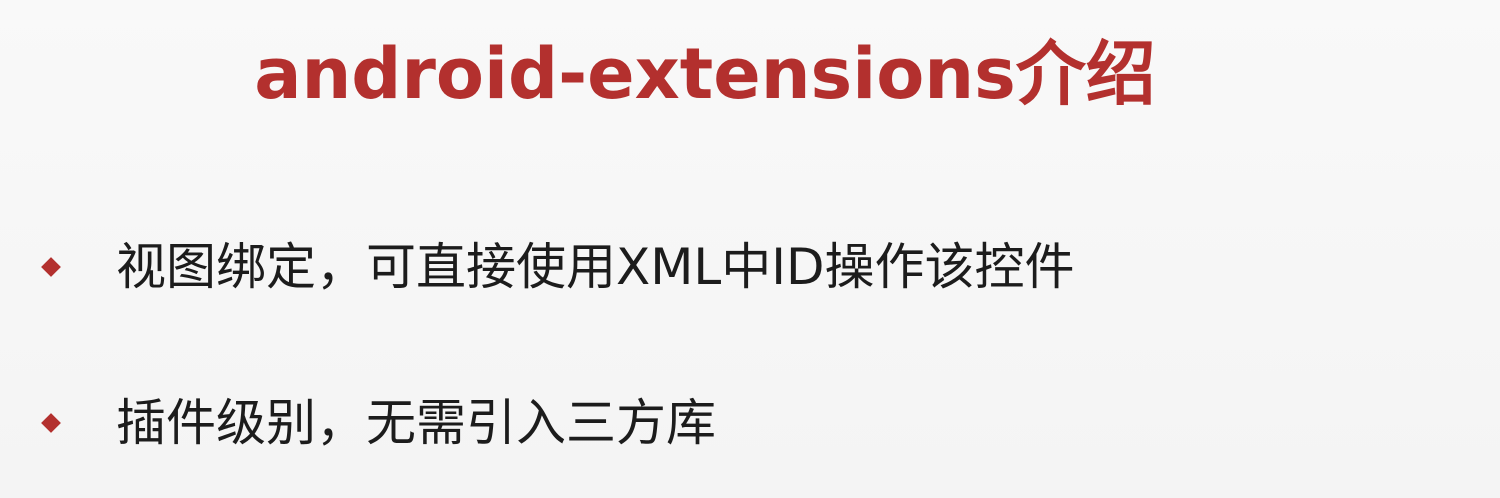 This screenshot has width=1500, height=498. I want to click on bullet-text: 视图绑定，可直接使用XML中ID操作该控件, so click(595, 267).